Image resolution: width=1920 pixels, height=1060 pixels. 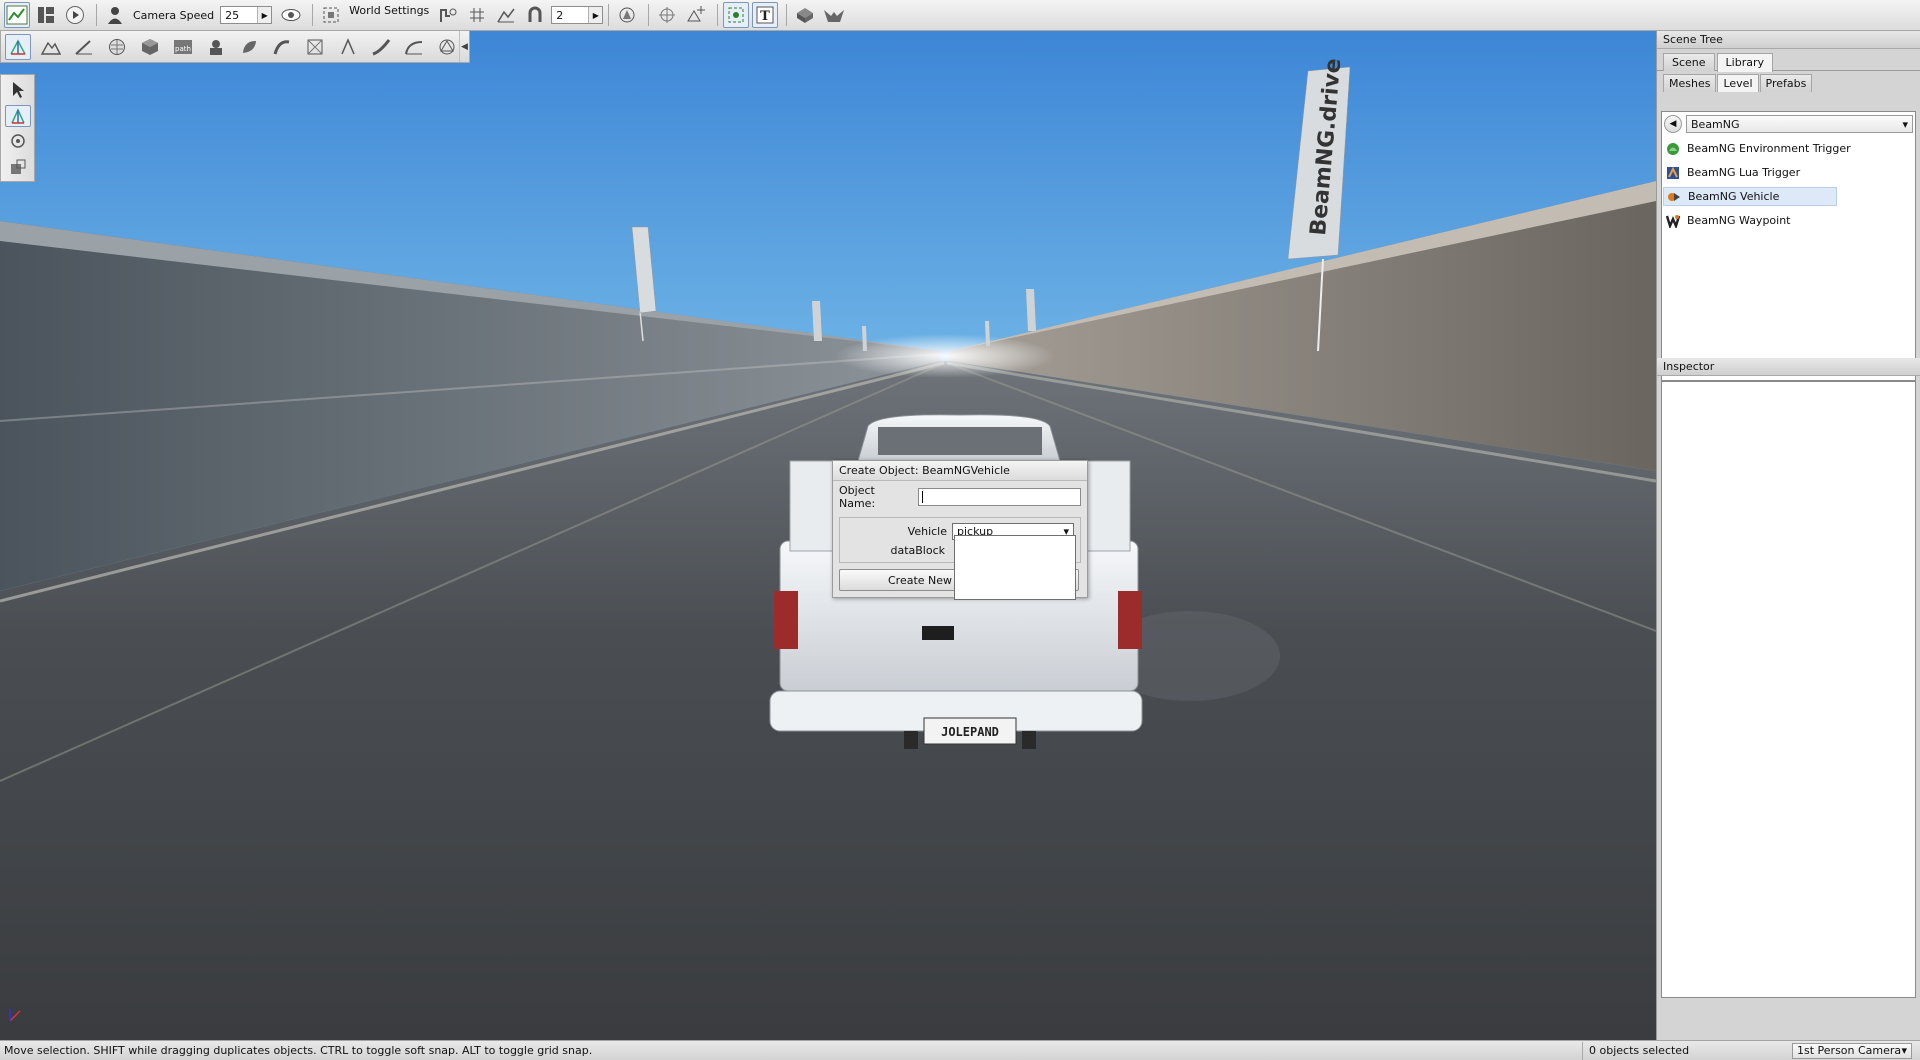 What do you see at coordinates (414, 47) in the screenshot?
I see `navmesh-editor-icon` at bounding box center [414, 47].